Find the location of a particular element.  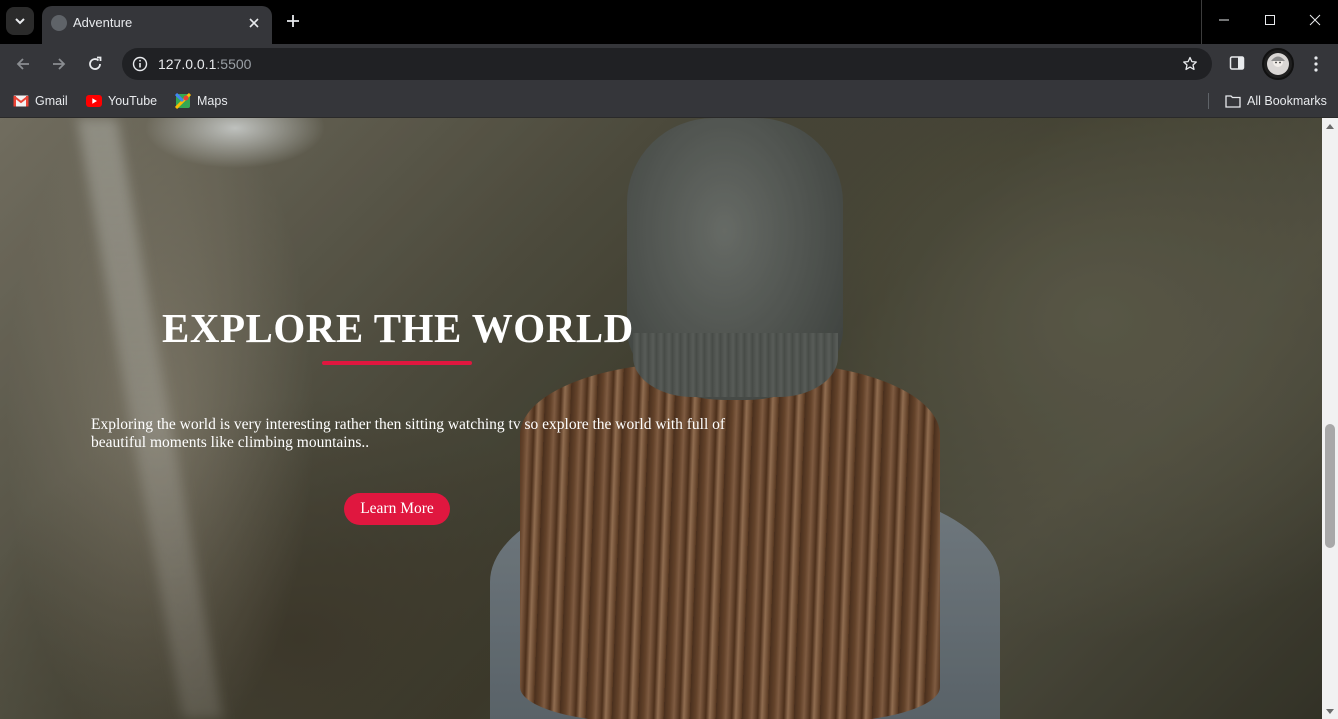

new-tab-button is located at coordinates (293, 21).